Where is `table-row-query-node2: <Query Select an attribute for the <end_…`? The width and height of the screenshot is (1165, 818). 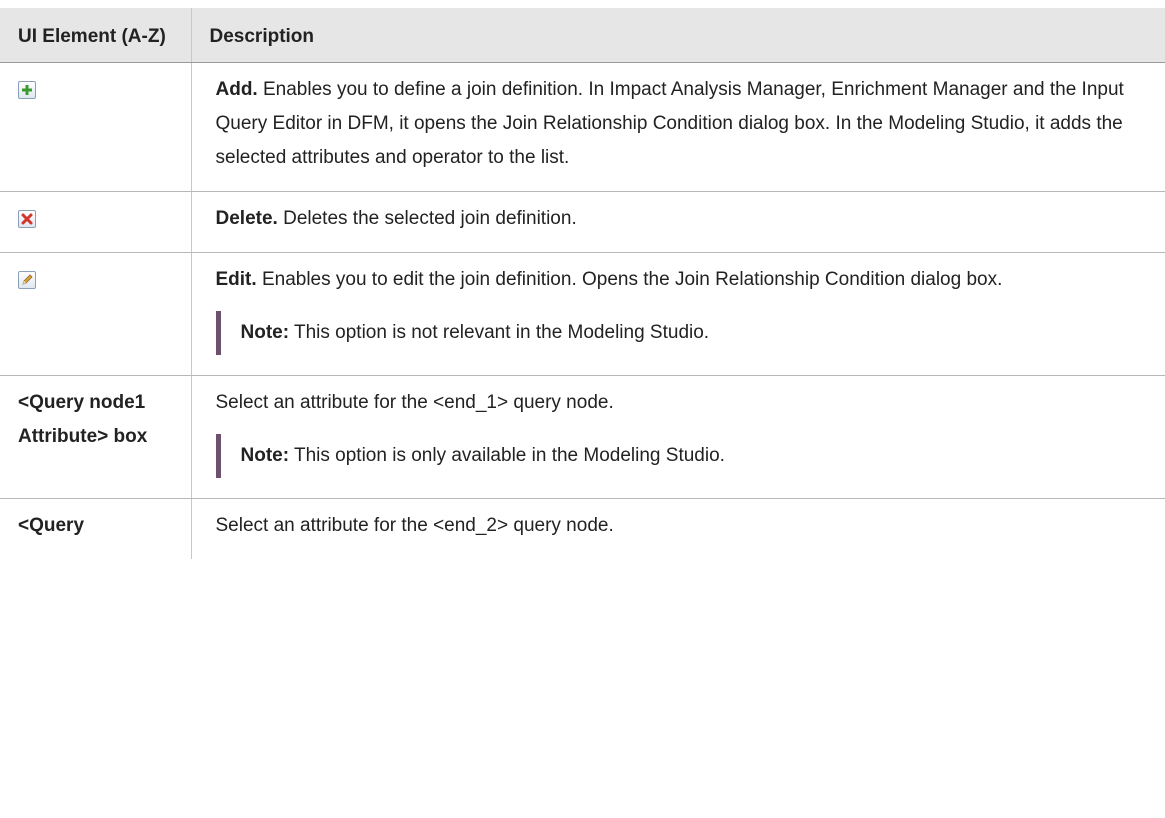 table-row-query-node2: <Query Select an attribute for the <end_… is located at coordinates (582, 529).